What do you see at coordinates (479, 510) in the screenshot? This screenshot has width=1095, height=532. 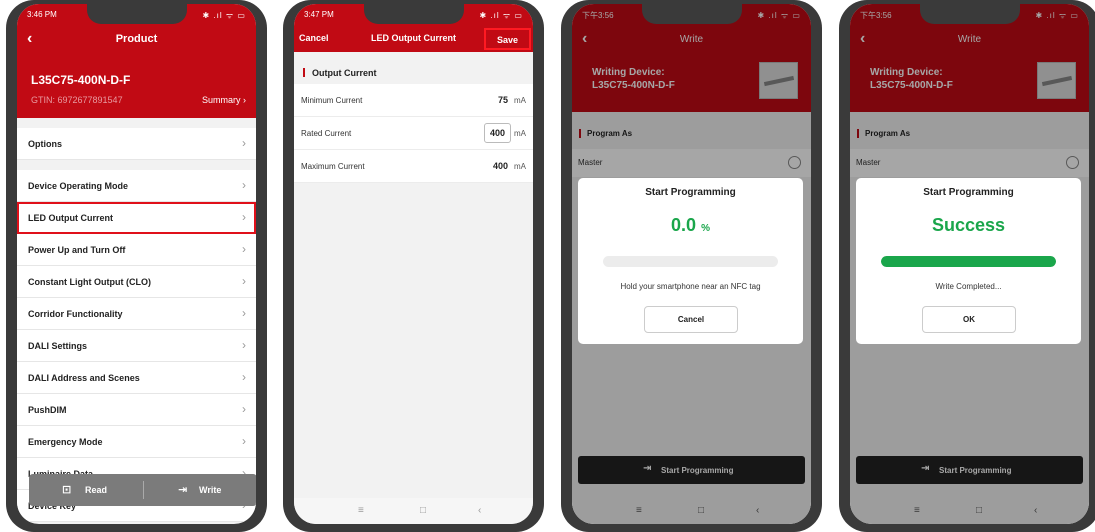 I see `back-icon: ‹` at bounding box center [479, 510].